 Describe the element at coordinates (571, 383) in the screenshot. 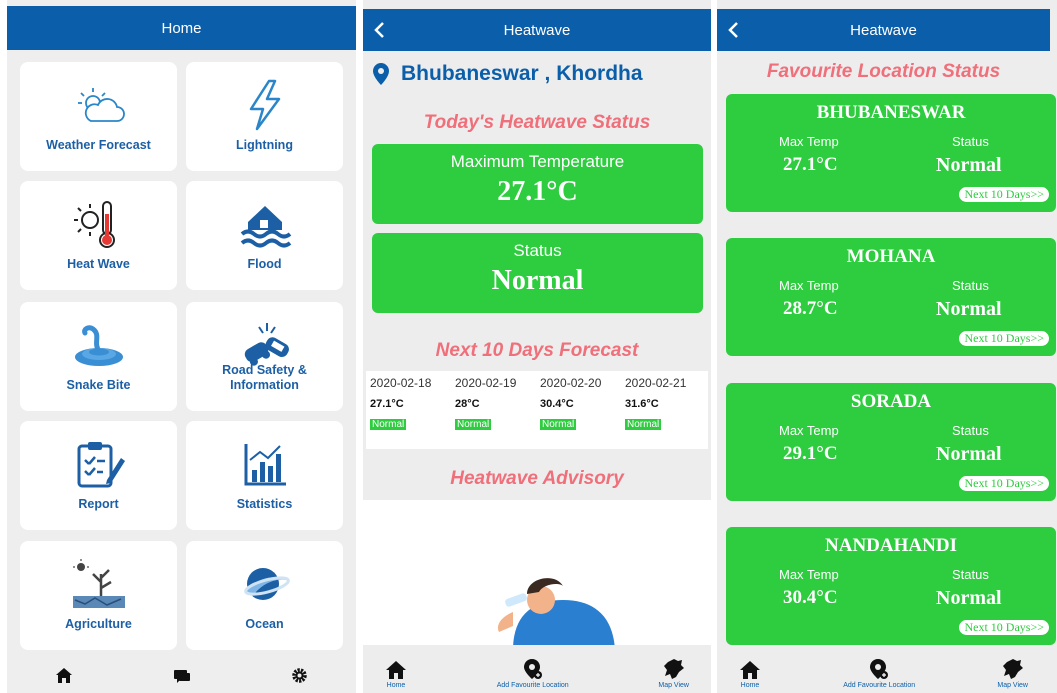

I see `forecast-date: 2020-02-20` at that location.